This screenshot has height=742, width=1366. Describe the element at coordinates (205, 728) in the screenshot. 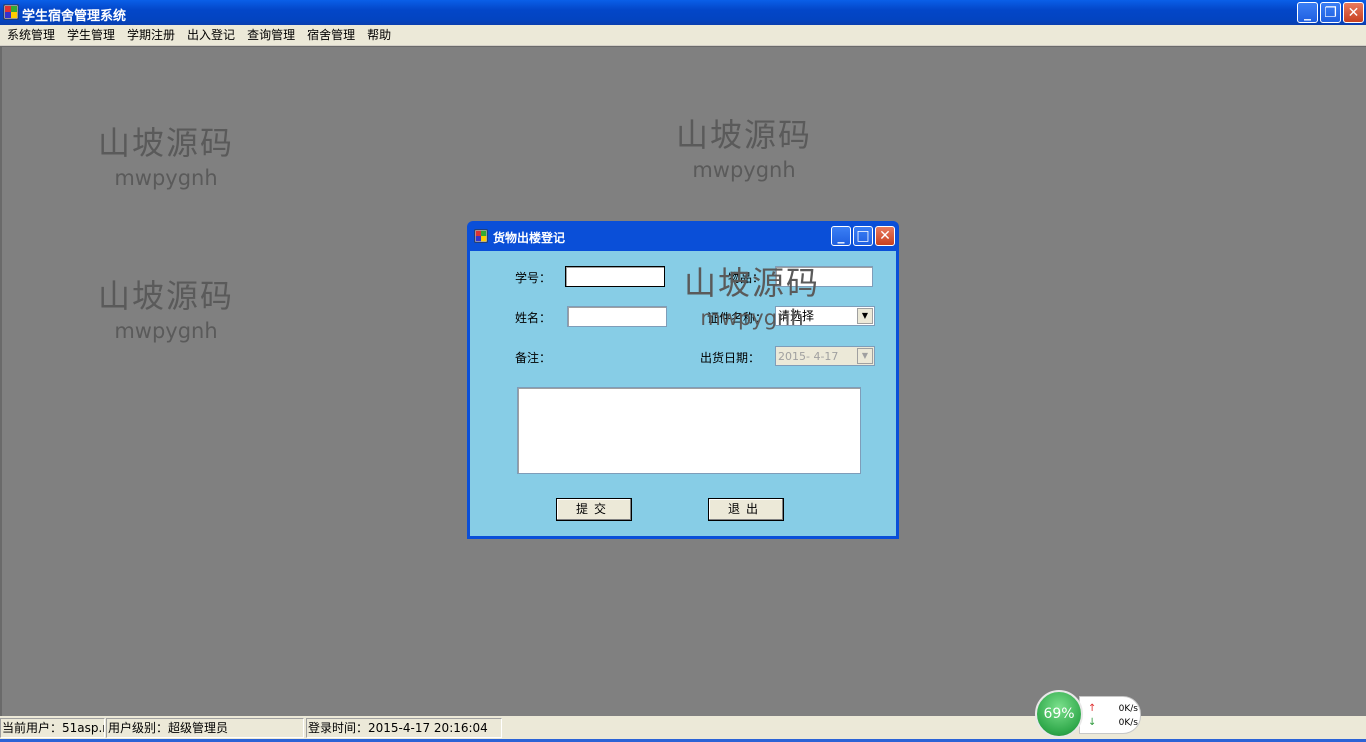

I see `status-user-level: 用户级别：超级管理员` at that location.